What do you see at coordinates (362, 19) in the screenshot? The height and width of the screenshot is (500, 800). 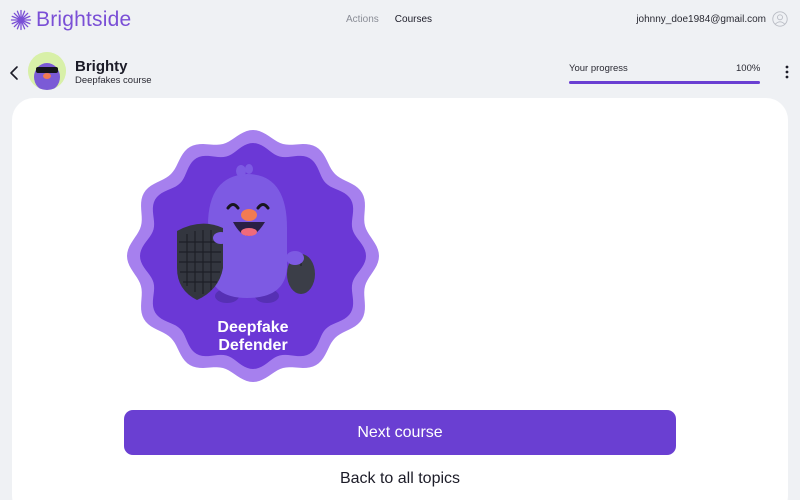 I see `nav-actions: Actions` at bounding box center [362, 19].